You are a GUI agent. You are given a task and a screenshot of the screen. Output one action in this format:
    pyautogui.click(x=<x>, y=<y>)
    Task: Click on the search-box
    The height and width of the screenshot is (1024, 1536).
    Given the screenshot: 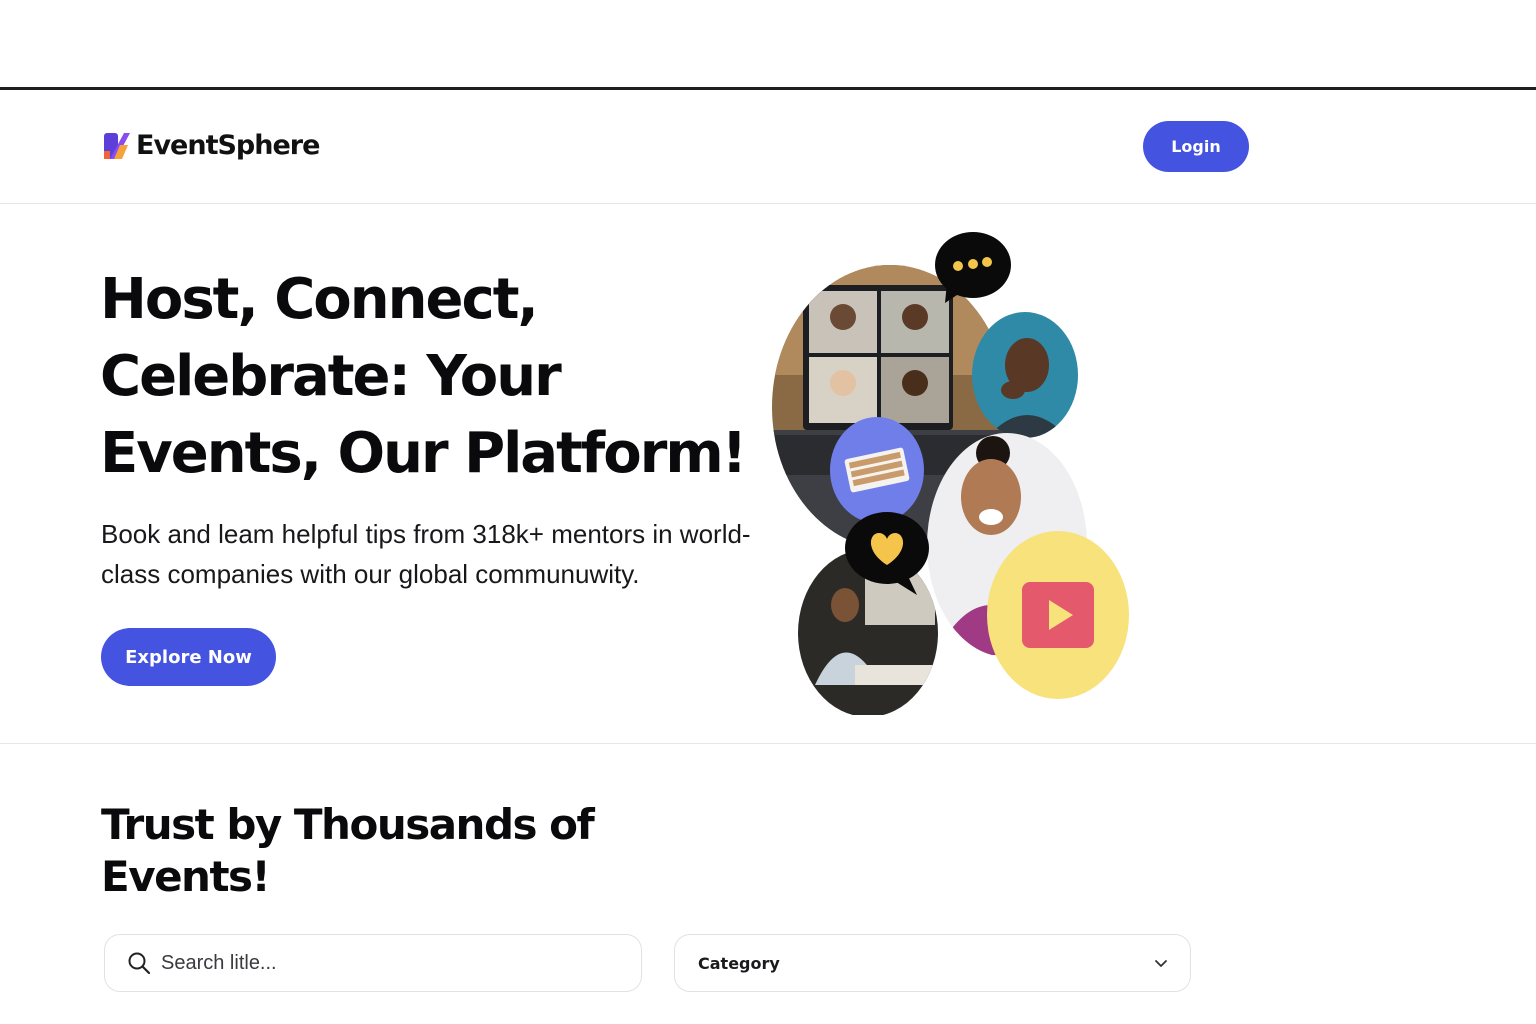 What is the action you would take?
    pyautogui.click(x=373, y=963)
    